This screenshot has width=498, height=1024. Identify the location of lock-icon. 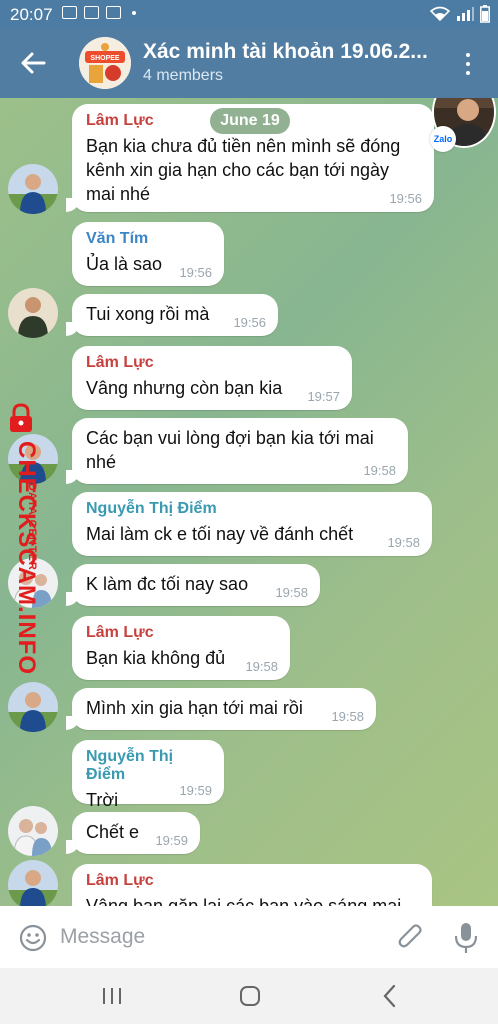
(21, 417).